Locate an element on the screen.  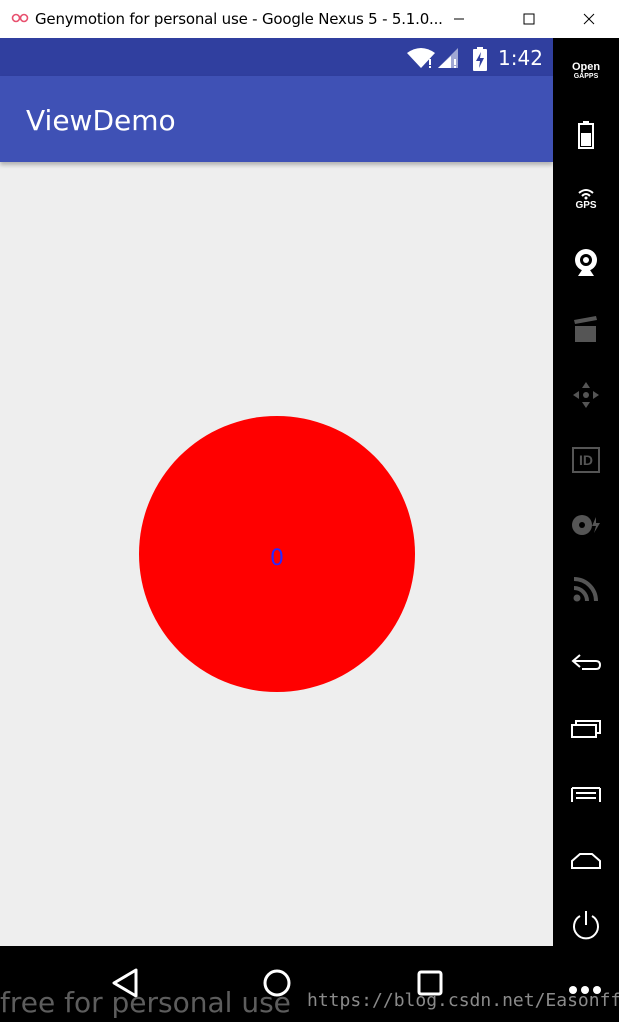
power-button is located at coordinates (586, 925).